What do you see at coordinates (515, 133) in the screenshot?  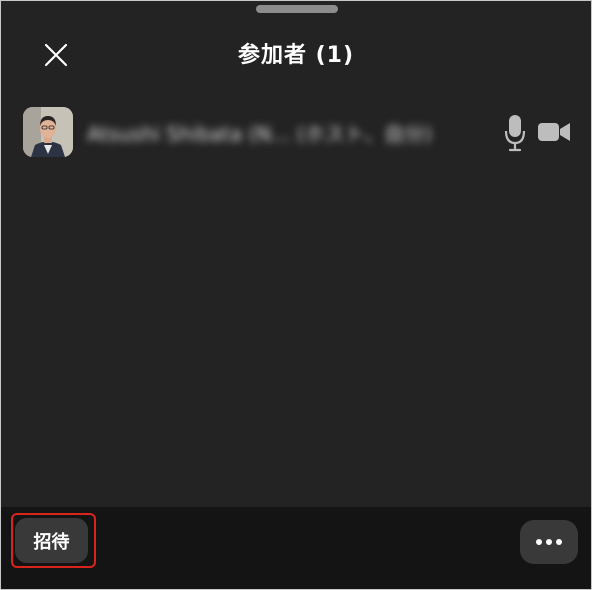 I see `microphone-icon` at bounding box center [515, 133].